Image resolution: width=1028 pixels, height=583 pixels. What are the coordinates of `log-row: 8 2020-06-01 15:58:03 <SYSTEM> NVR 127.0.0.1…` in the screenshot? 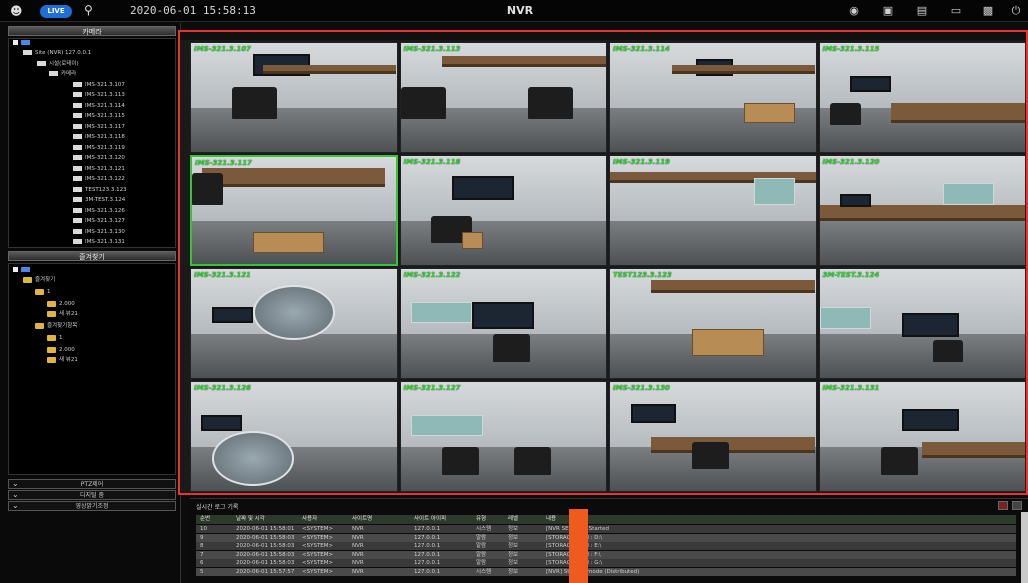 It's located at (606, 546).